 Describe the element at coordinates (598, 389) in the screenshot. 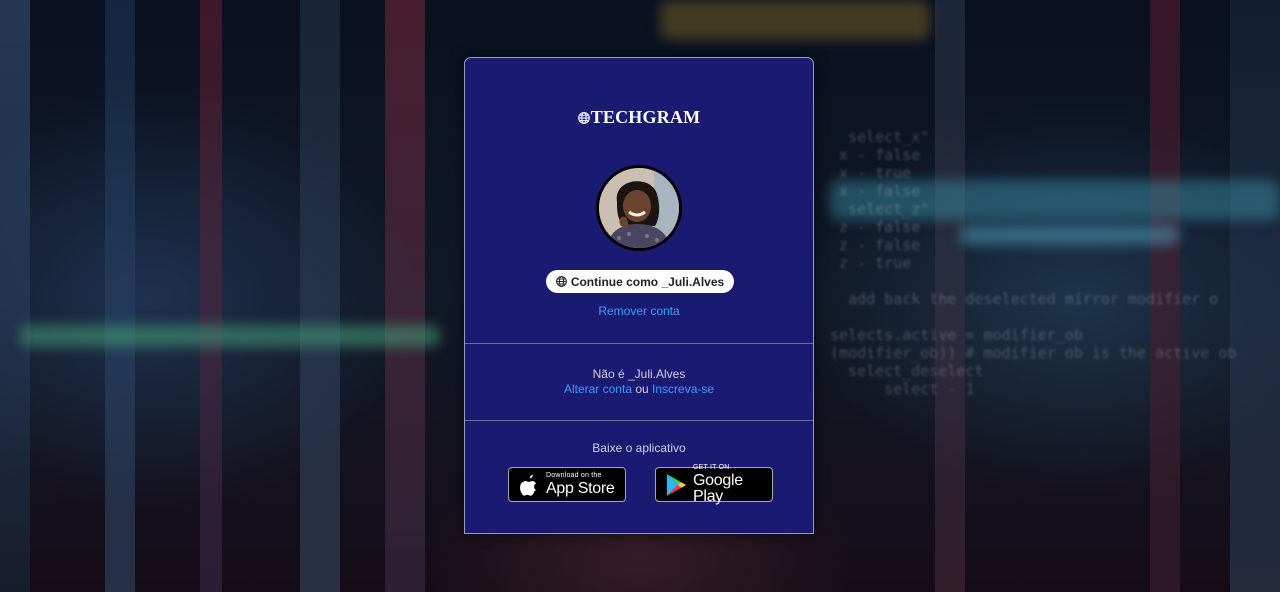

I see `switch-account-link: Alterar conta` at that location.